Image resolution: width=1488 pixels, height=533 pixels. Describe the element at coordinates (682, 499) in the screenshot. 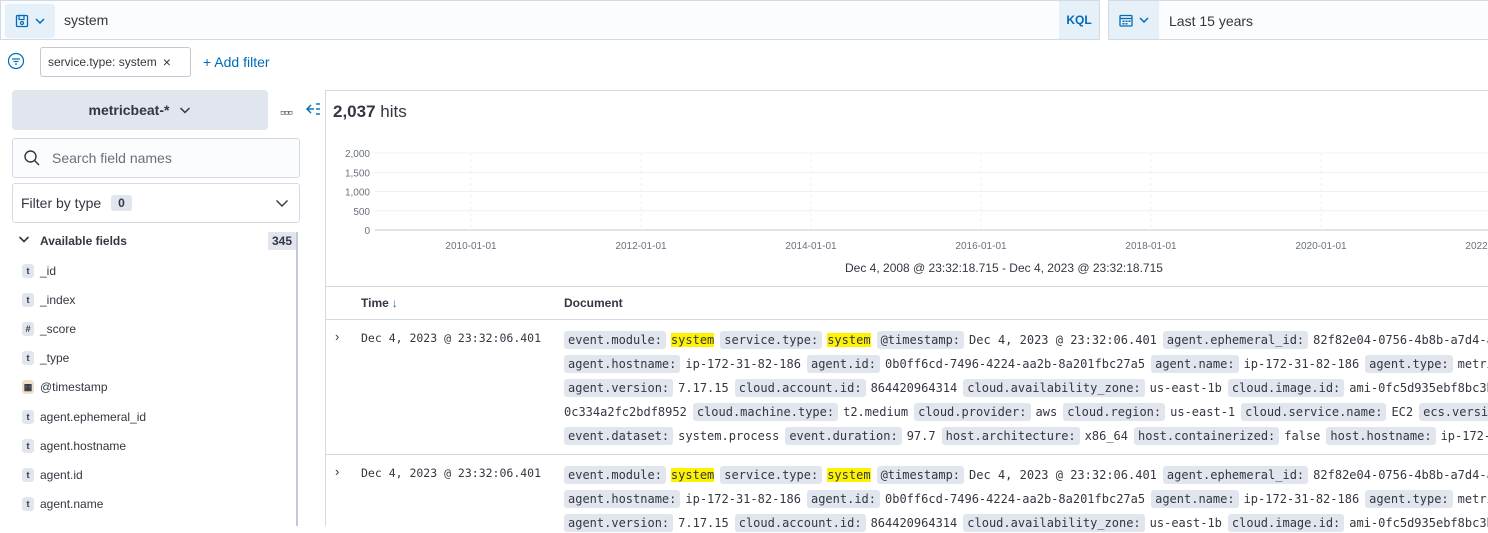

I see `document-field: agent.hostname: ip-172-31-82-186` at that location.